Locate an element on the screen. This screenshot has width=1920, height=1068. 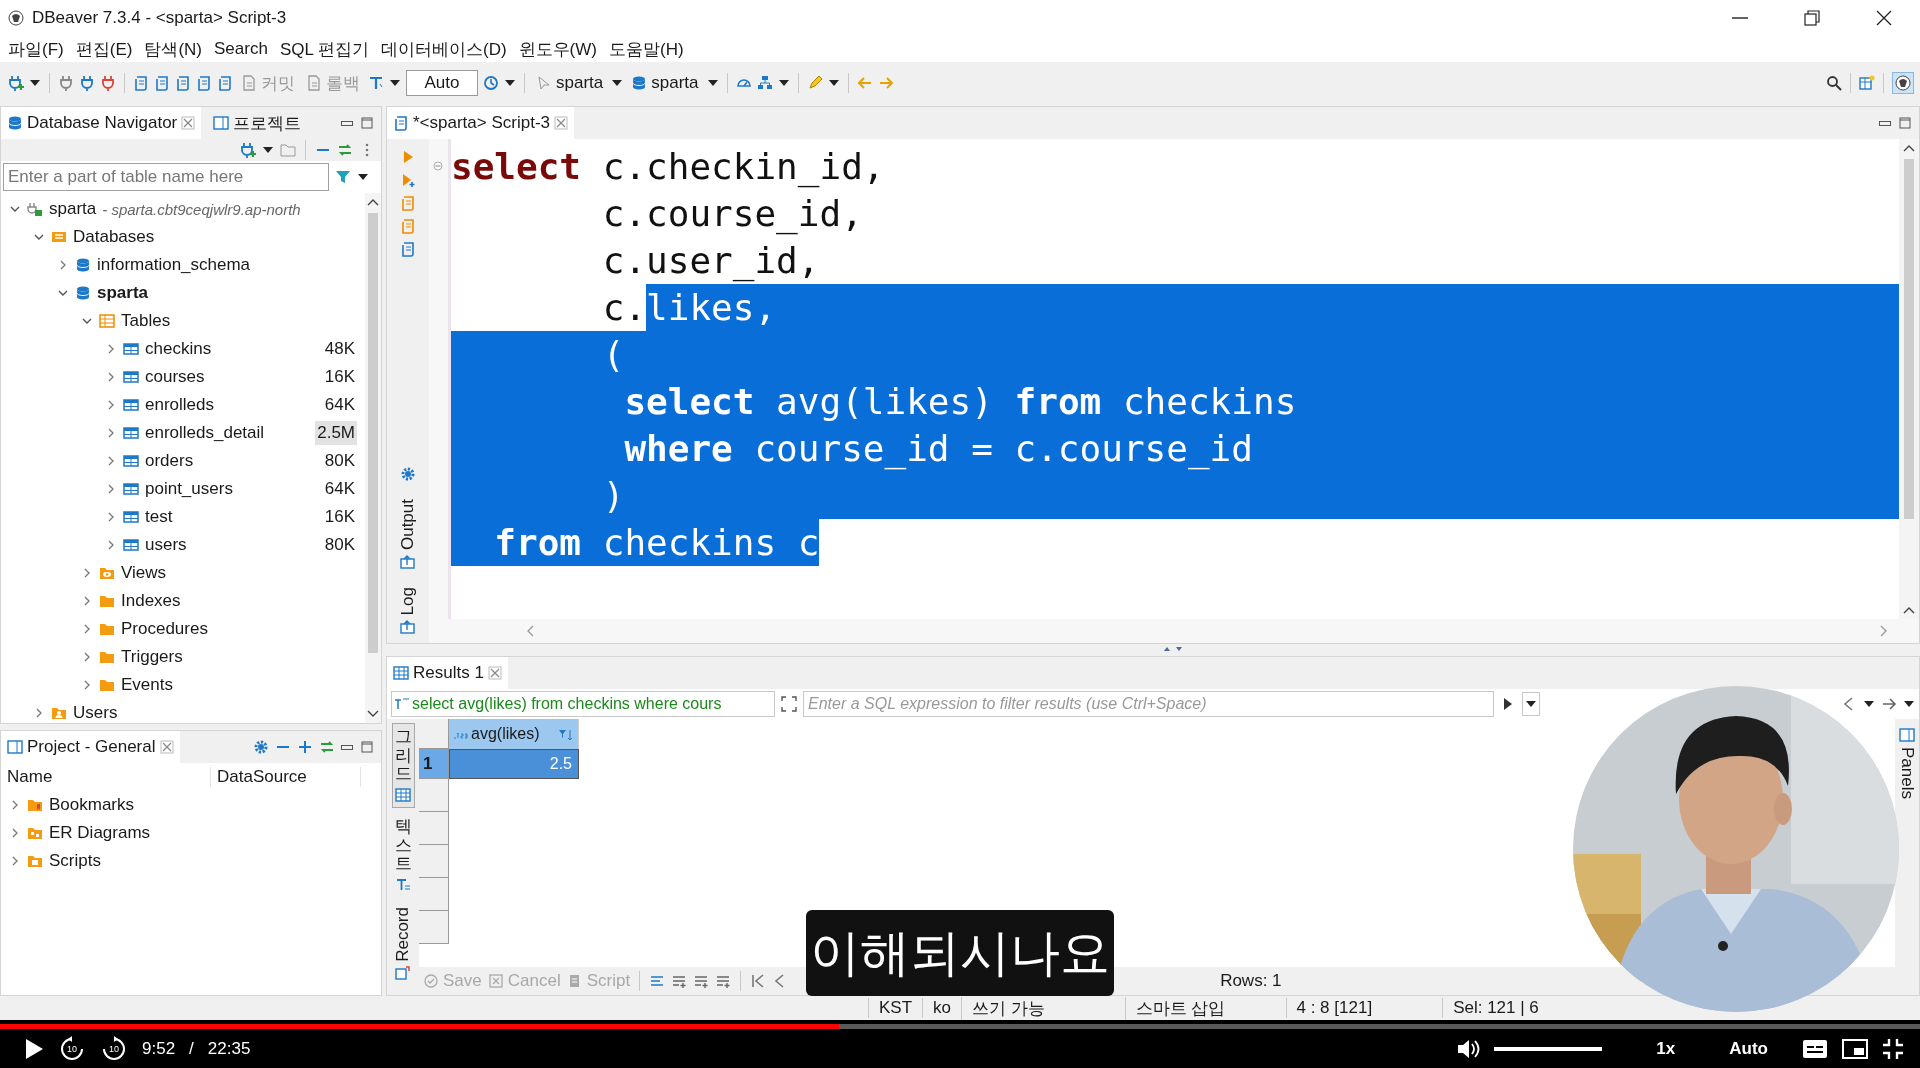
panels-tab: Panels is located at coordinates (1907, 773).